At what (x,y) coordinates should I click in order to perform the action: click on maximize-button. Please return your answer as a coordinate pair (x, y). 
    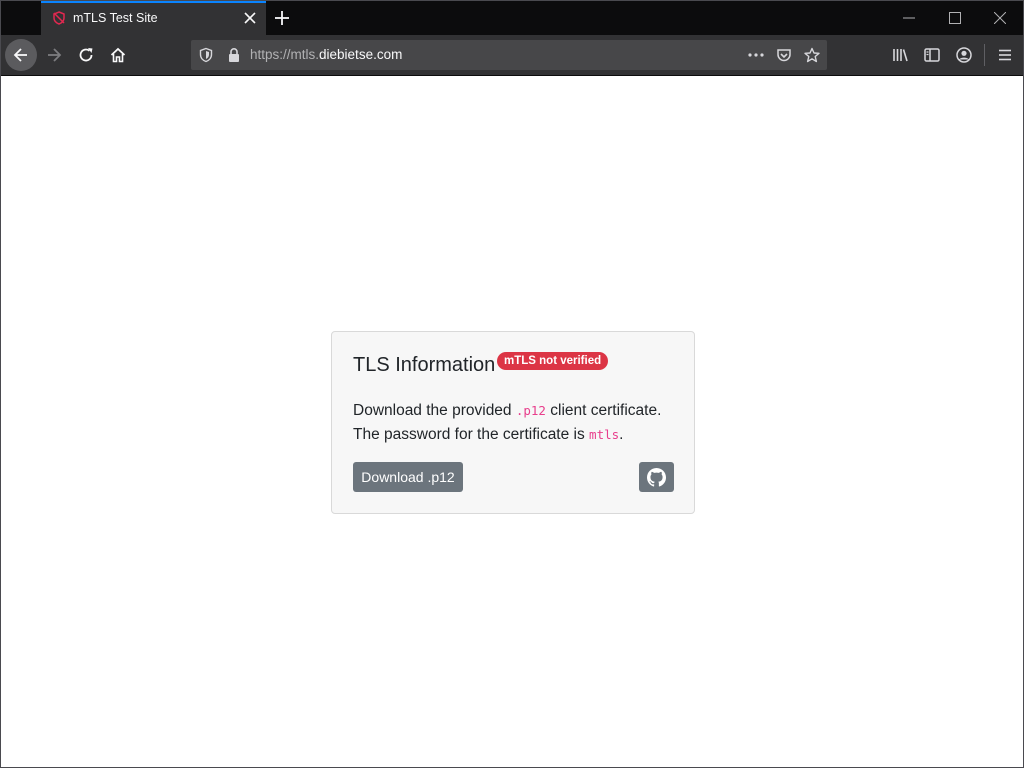
    Looking at the image, I should click on (955, 18).